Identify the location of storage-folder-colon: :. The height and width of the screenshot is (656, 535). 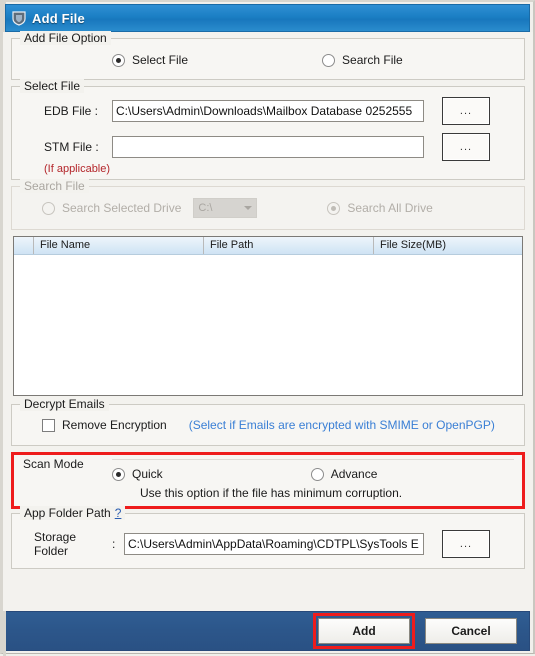
(114, 544).